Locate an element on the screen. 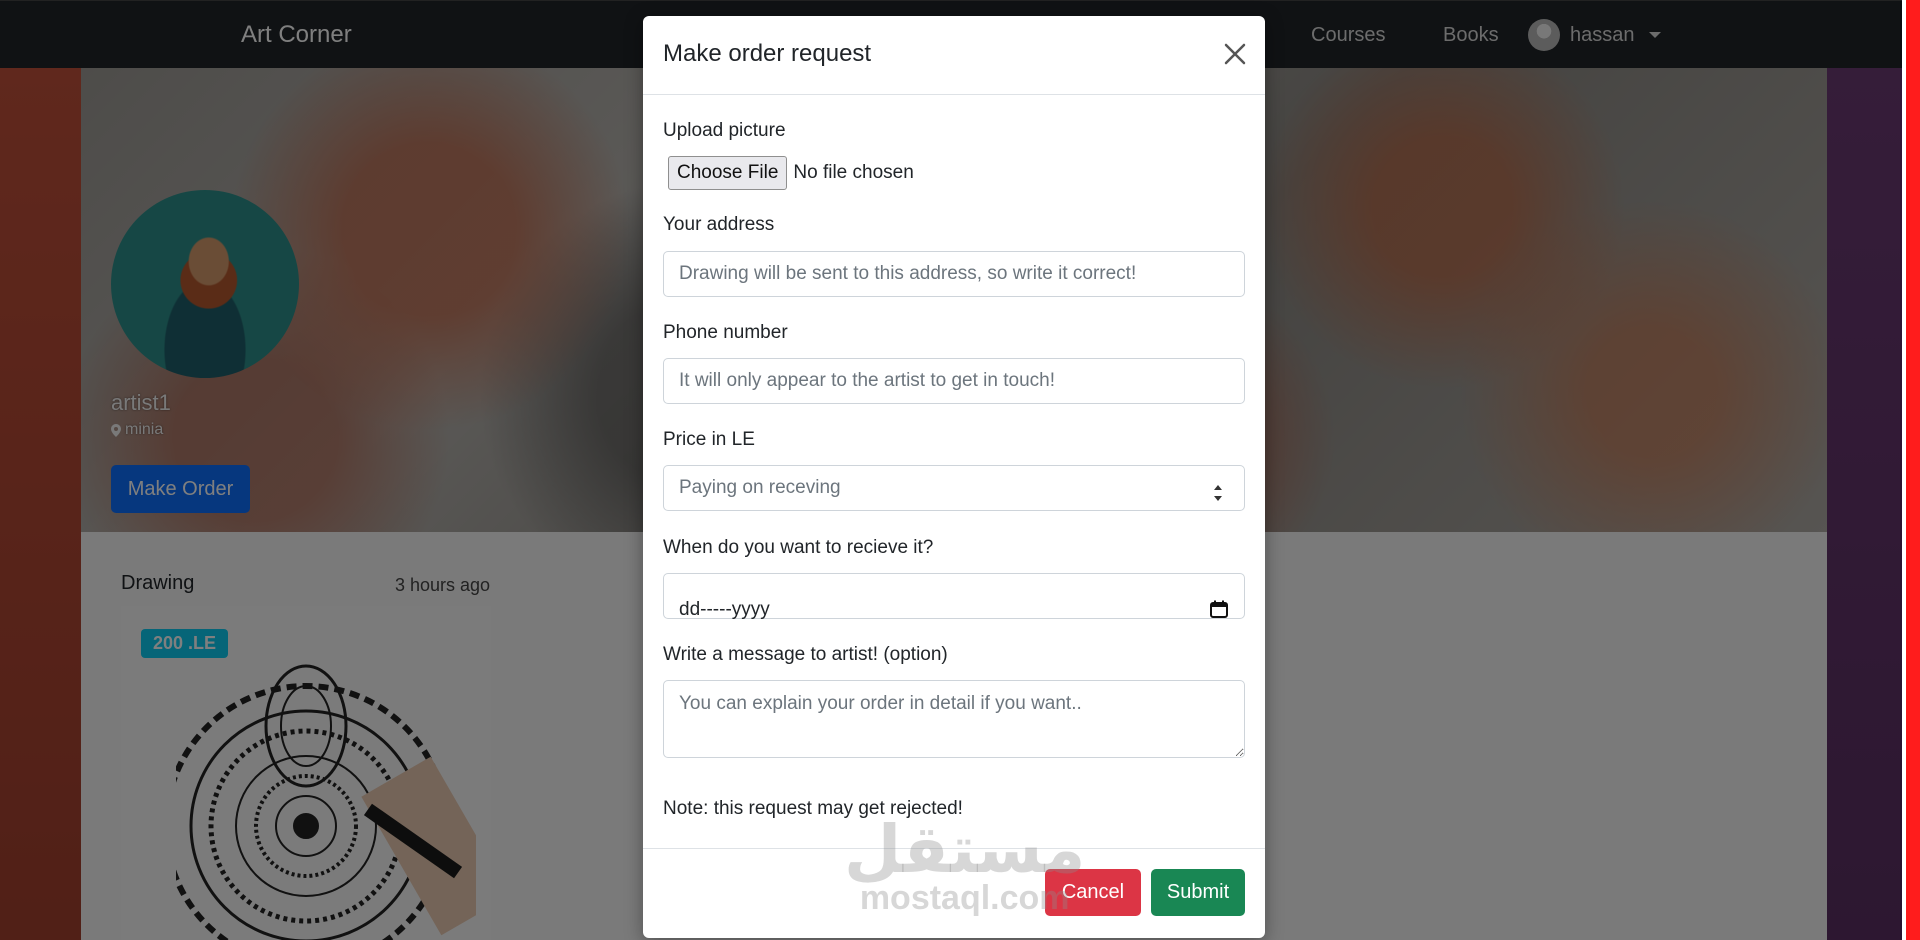 The width and height of the screenshot is (1920, 940). phone-label: Phone number is located at coordinates (725, 332).